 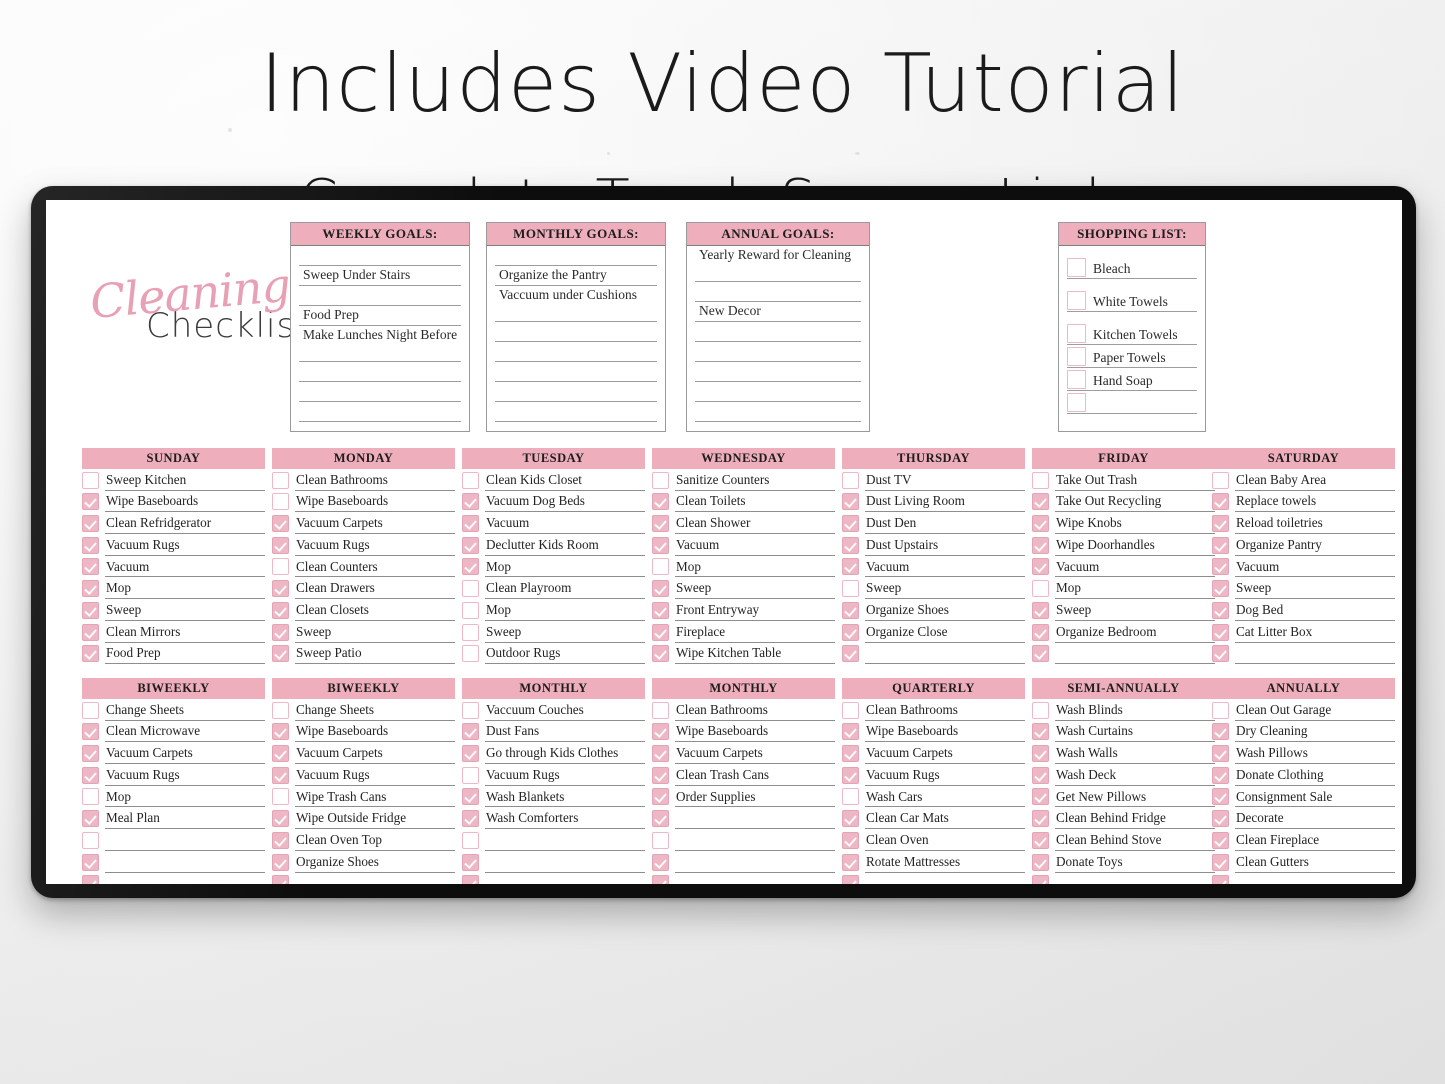 What do you see at coordinates (1123, 632) in the screenshot?
I see `task-row: Organize Bedroom` at bounding box center [1123, 632].